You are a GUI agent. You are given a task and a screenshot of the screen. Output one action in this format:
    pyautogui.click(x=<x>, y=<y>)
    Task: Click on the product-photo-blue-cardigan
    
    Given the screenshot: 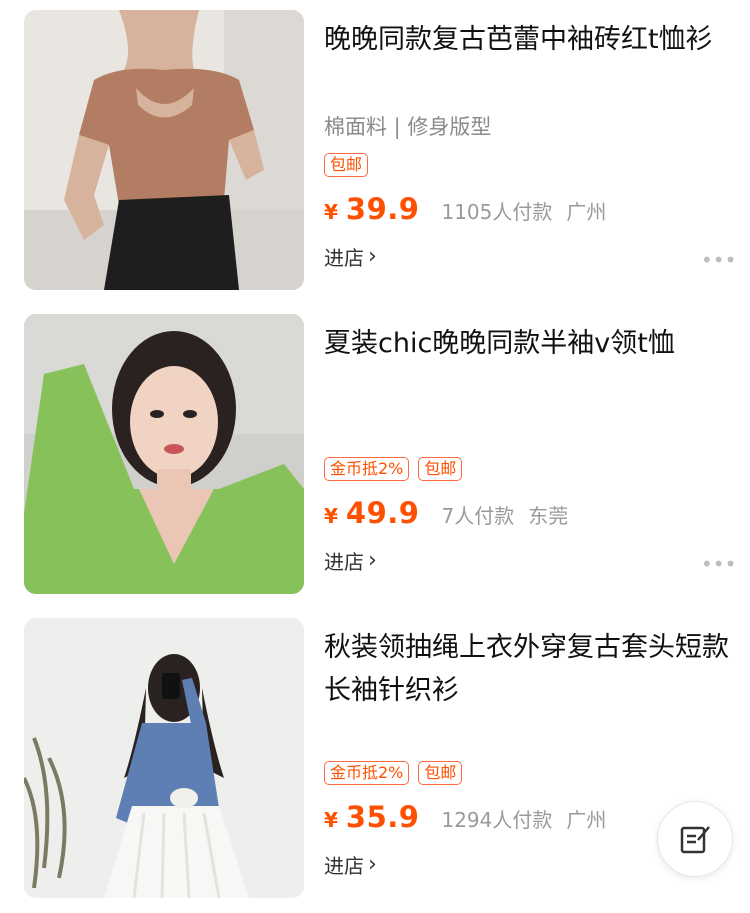 What is the action you would take?
    pyautogui.click(x=164, y=758)
    